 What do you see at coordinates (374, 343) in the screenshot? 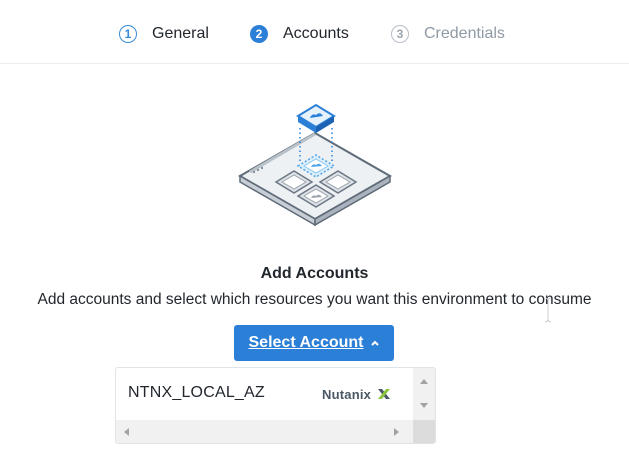
I see `caret-up-icon` at bounding box center [374, 343].